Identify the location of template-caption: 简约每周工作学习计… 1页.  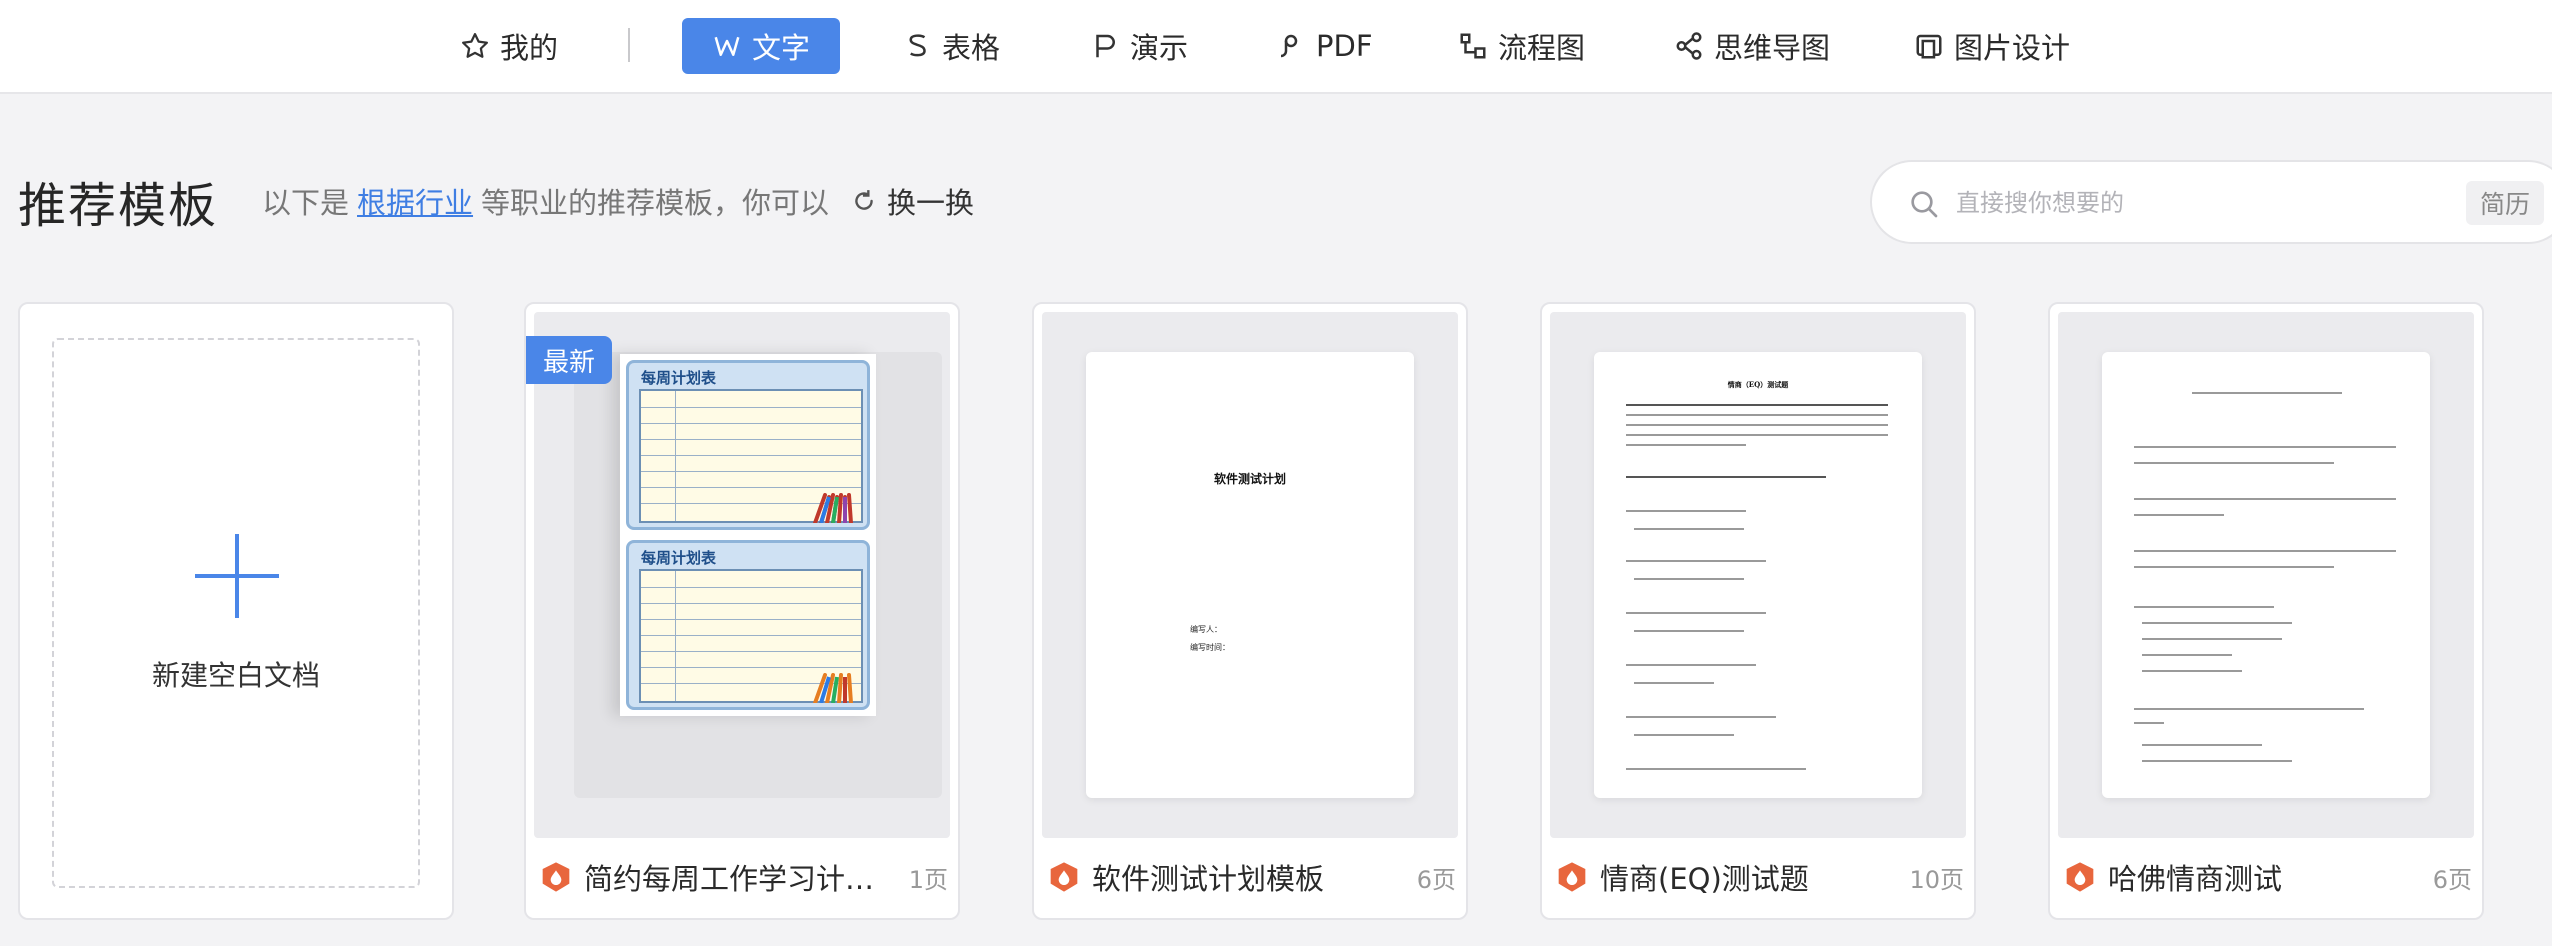
(744, 877).